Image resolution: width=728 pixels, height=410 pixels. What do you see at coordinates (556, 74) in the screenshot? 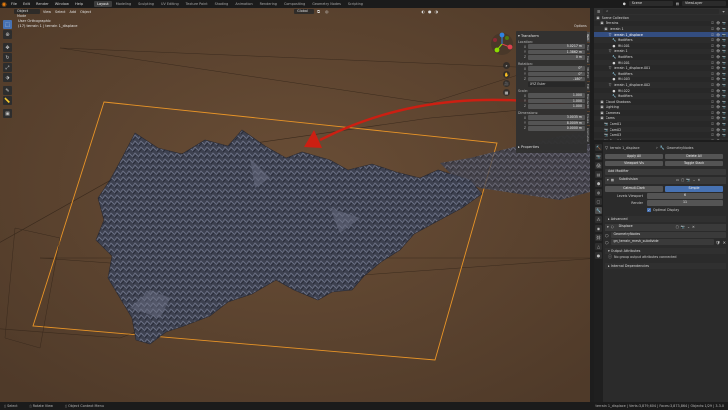
I see `rotation-y-field: 0°` at bounding box center [556, 74].